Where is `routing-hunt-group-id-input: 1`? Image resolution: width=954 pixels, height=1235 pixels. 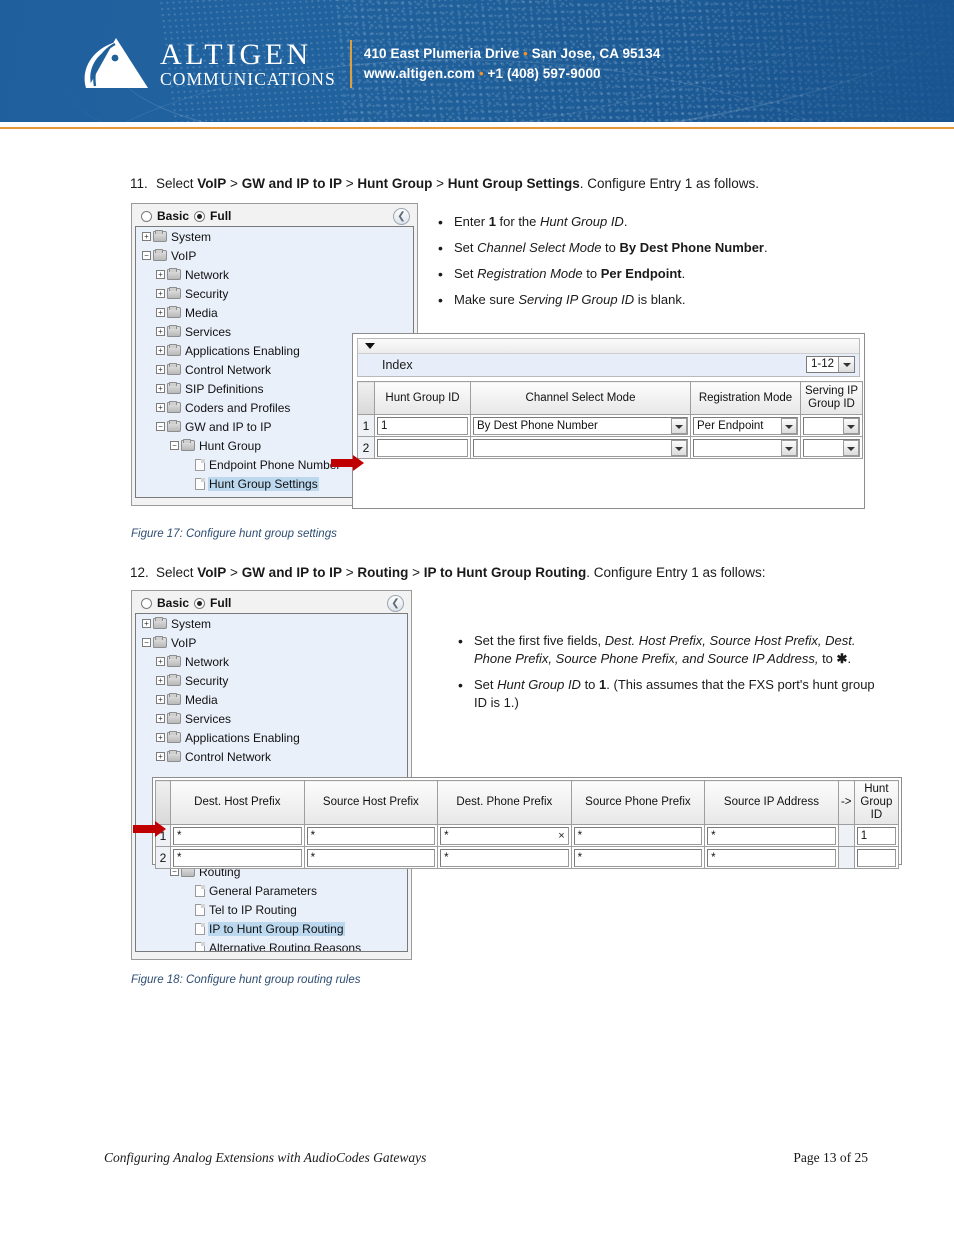
routing-hunt-group-id-input: 1 is located at coordinates (876, 835).